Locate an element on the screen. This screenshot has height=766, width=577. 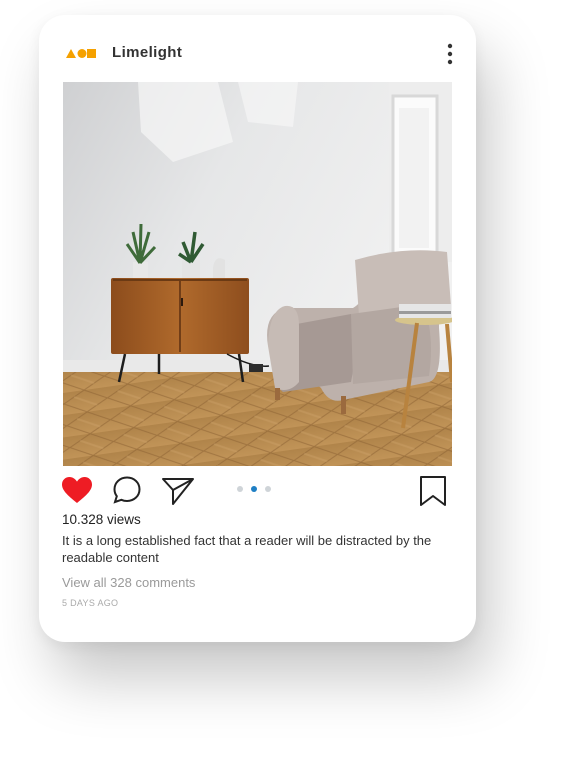
brand-logo-icon is located at coordinates (81, 53).